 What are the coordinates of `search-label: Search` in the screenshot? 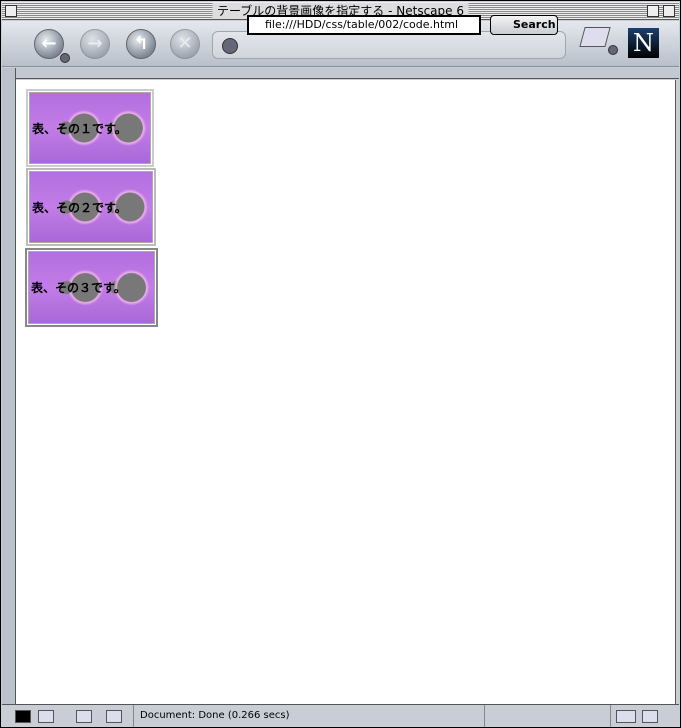 It's located at (534, 24).